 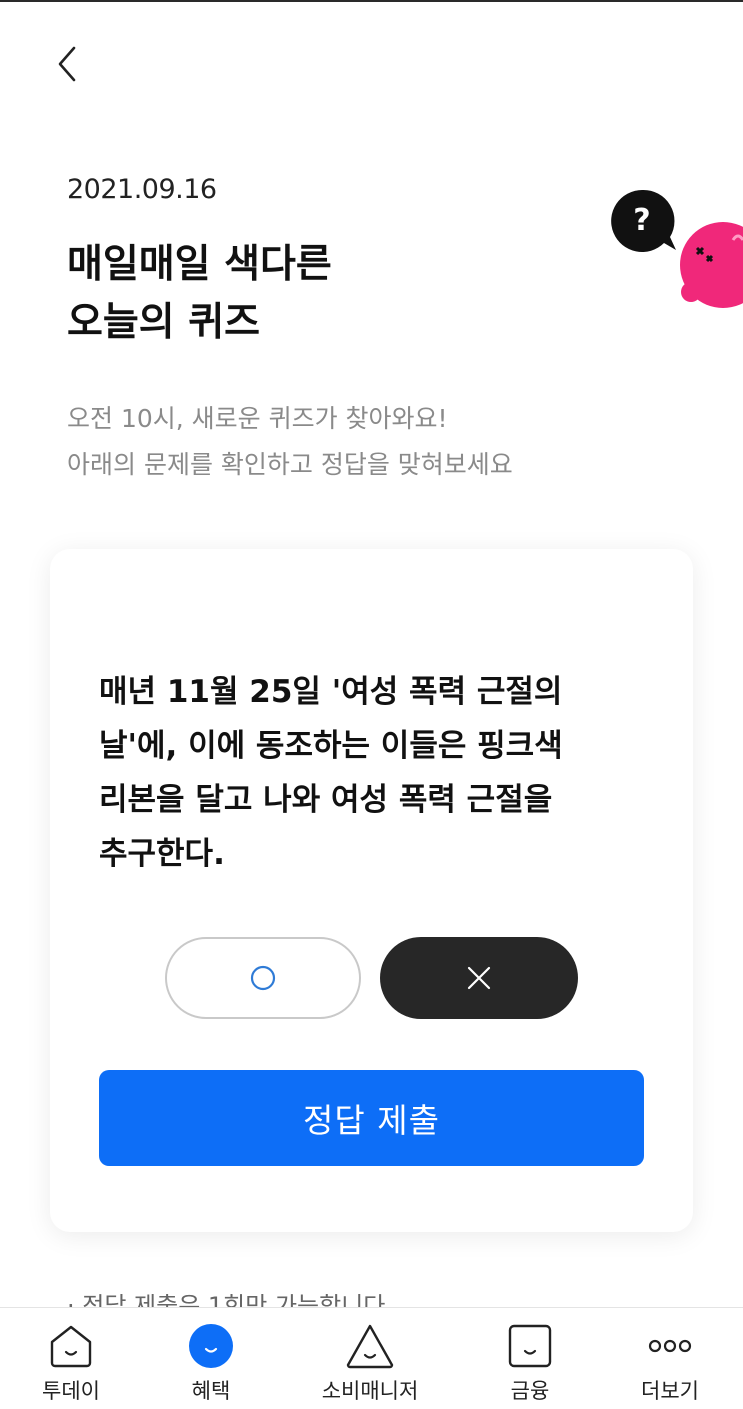 What do you see at coordinates (331, 692) in the screenshot?
I see `question-line: 매년 11월 25일 '여성 폭력 근절의` at bounding box center [331, 692].